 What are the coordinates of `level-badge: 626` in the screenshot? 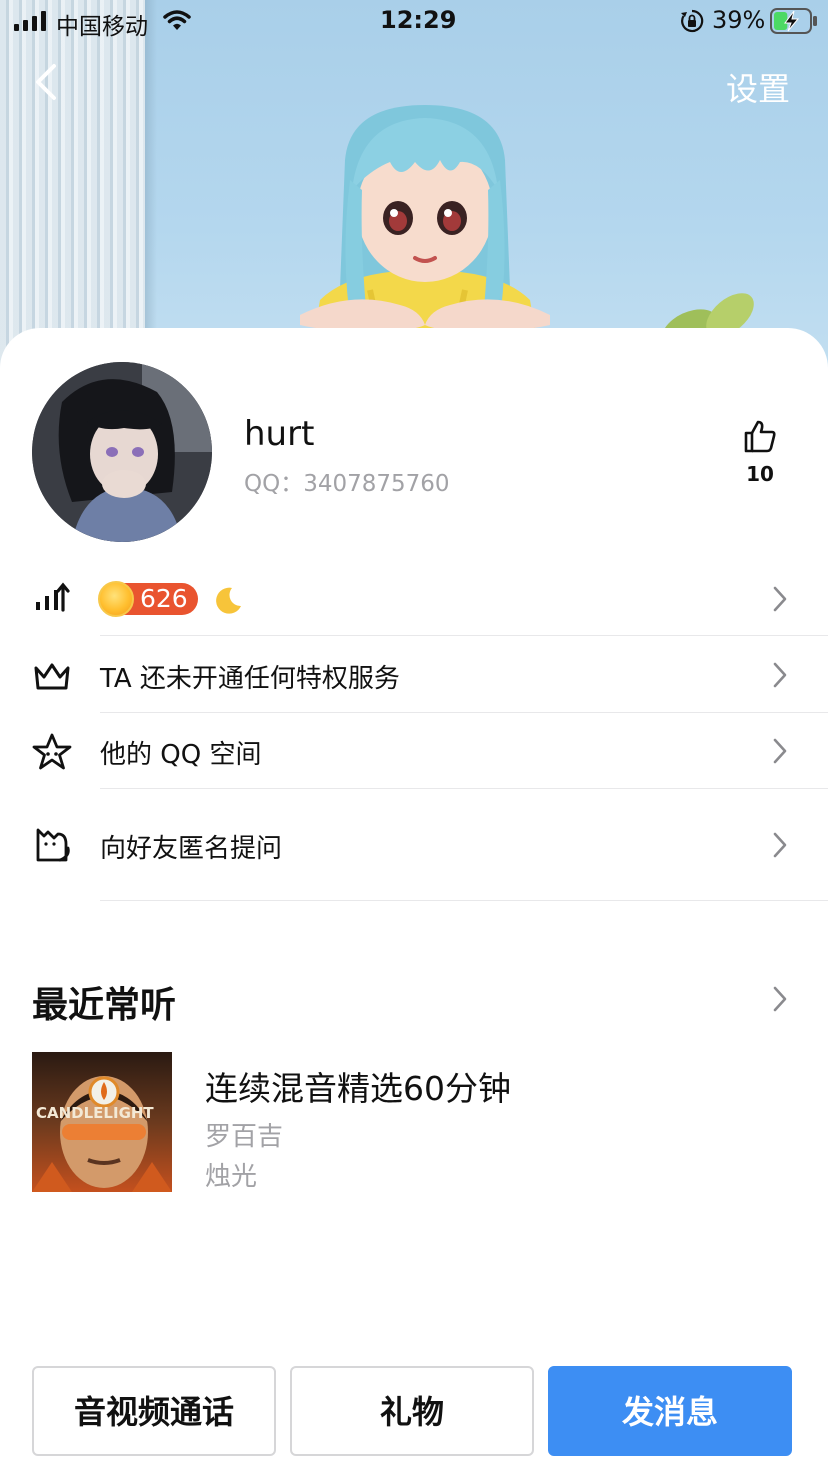 It's located at (148, 599).